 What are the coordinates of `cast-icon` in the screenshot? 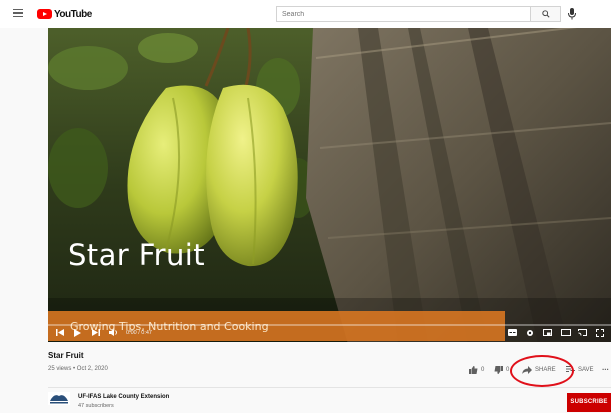 It's located at (582, 332).